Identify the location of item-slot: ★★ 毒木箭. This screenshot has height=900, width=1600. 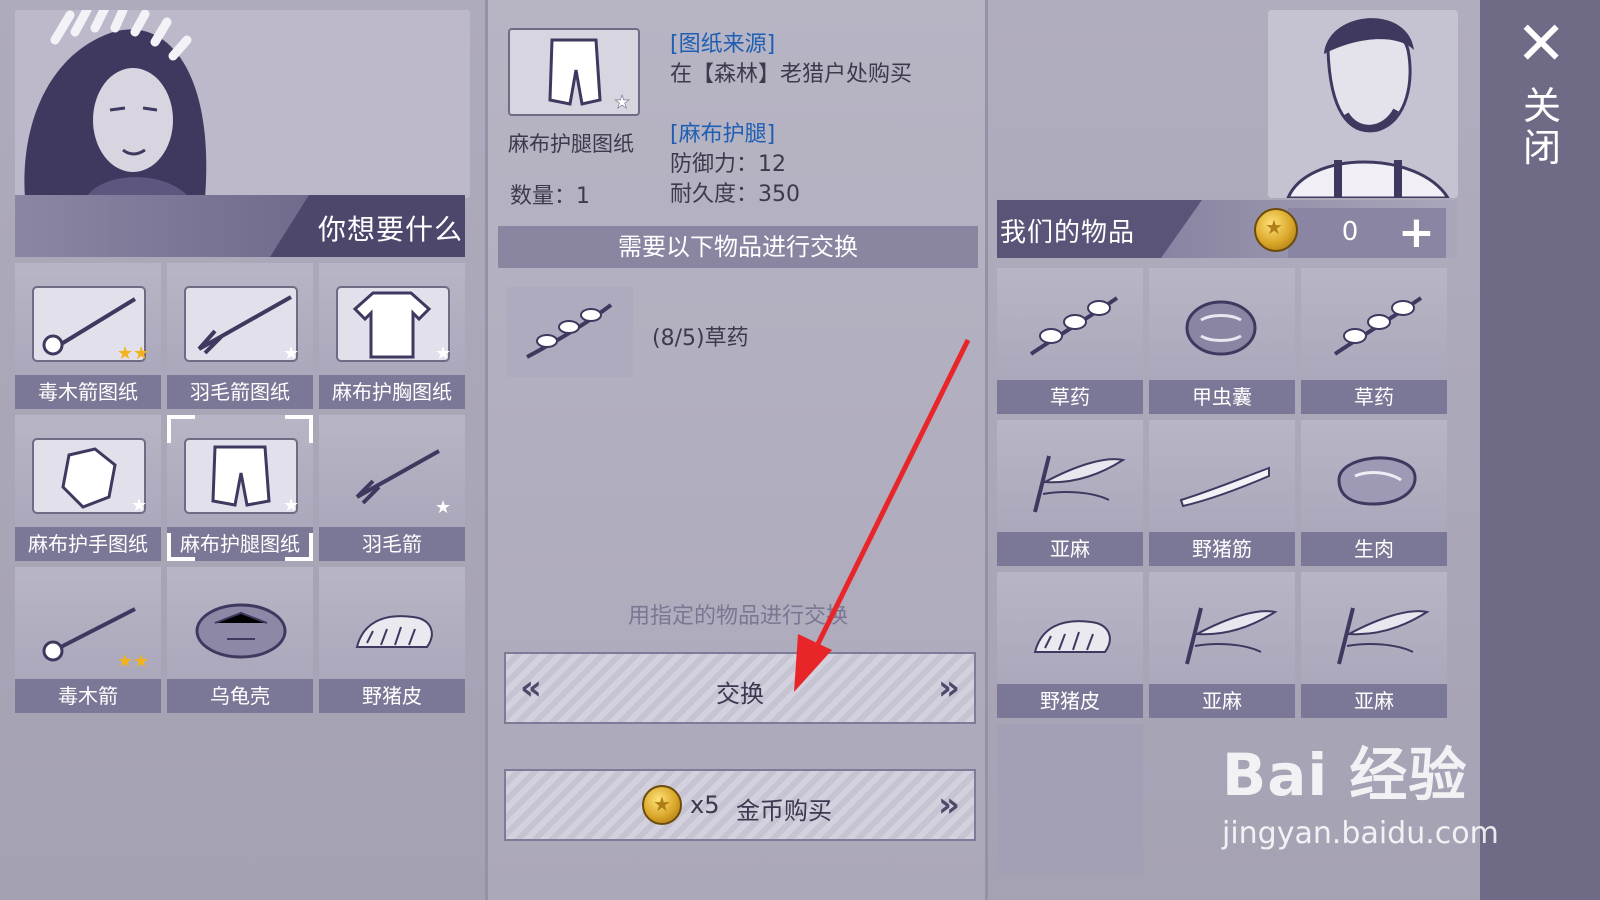
(88, 640).